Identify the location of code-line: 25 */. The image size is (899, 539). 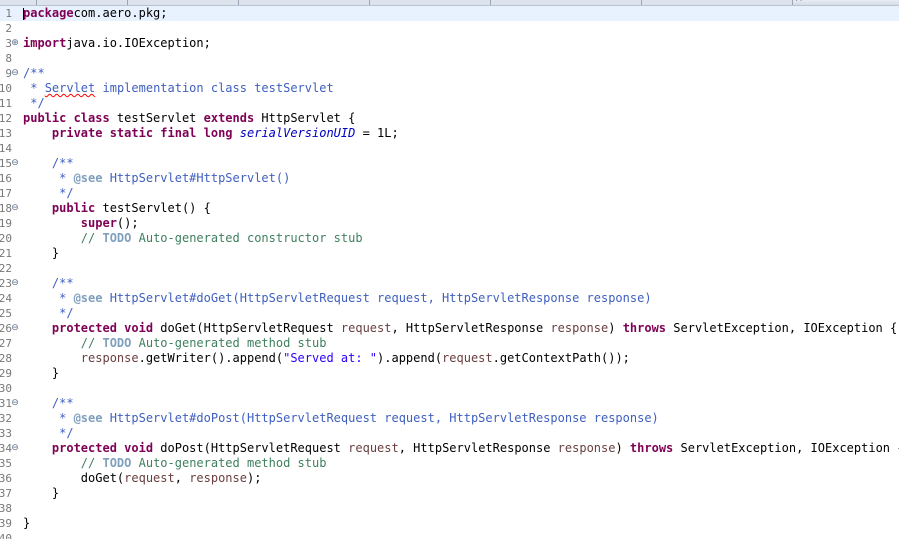
(449, 313).